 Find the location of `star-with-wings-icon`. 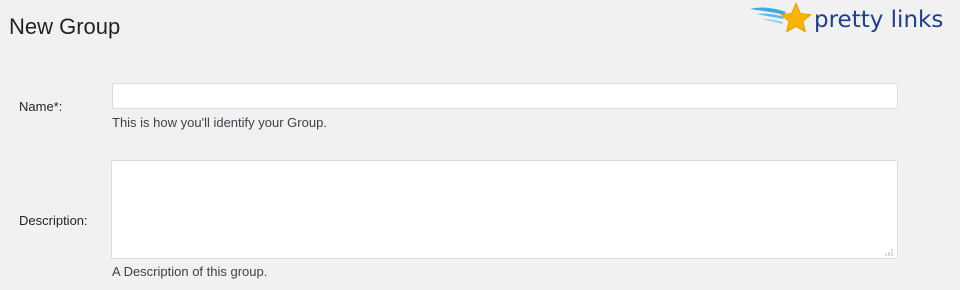

star-with-wings-icon is located at coordinates (781, 17).